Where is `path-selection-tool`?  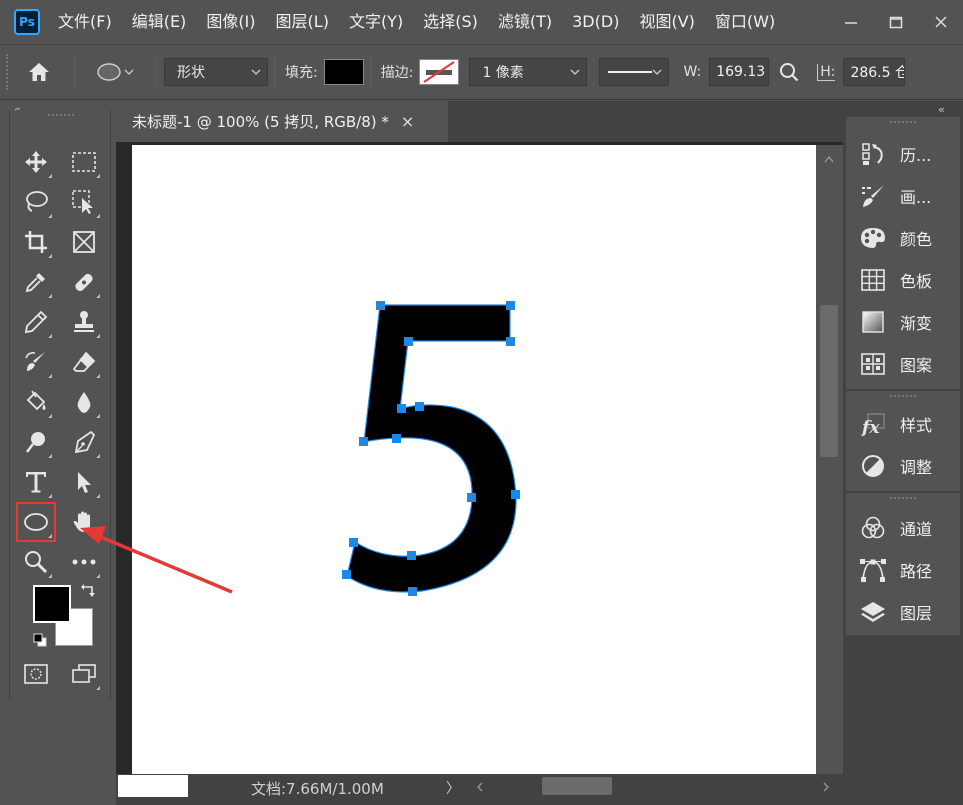 path-selection-tool is located at coordinates (84, 482).